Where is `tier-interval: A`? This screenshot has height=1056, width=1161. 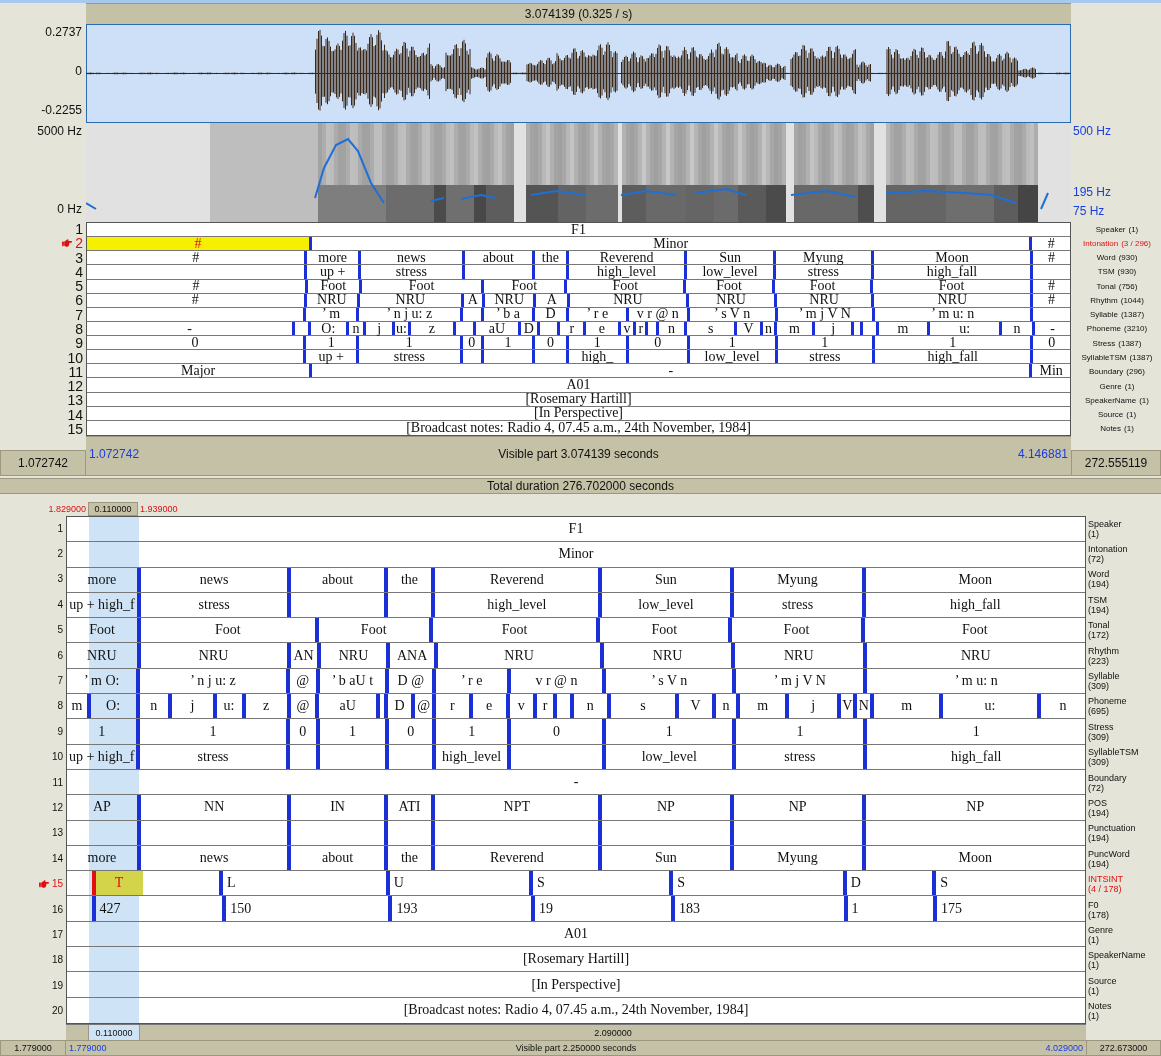
tier-interval: A is located at coordinates (471, 300).